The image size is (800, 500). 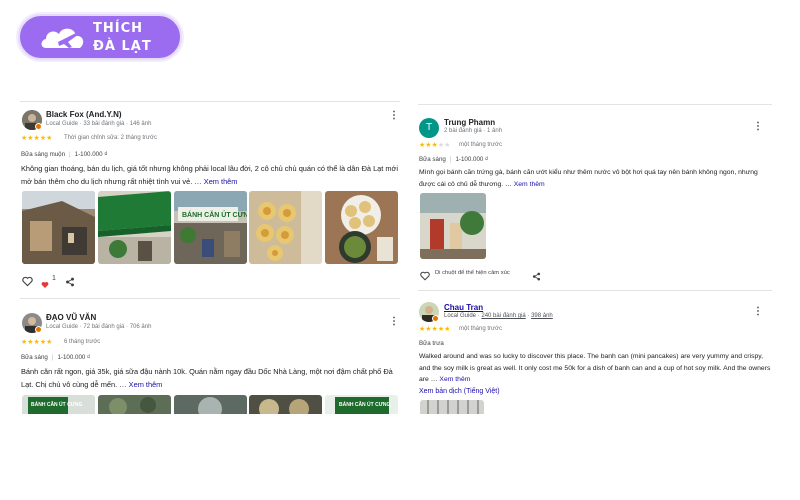 I want to click on photos-count-link: 398 ảnh, so click(x=542, y=316).